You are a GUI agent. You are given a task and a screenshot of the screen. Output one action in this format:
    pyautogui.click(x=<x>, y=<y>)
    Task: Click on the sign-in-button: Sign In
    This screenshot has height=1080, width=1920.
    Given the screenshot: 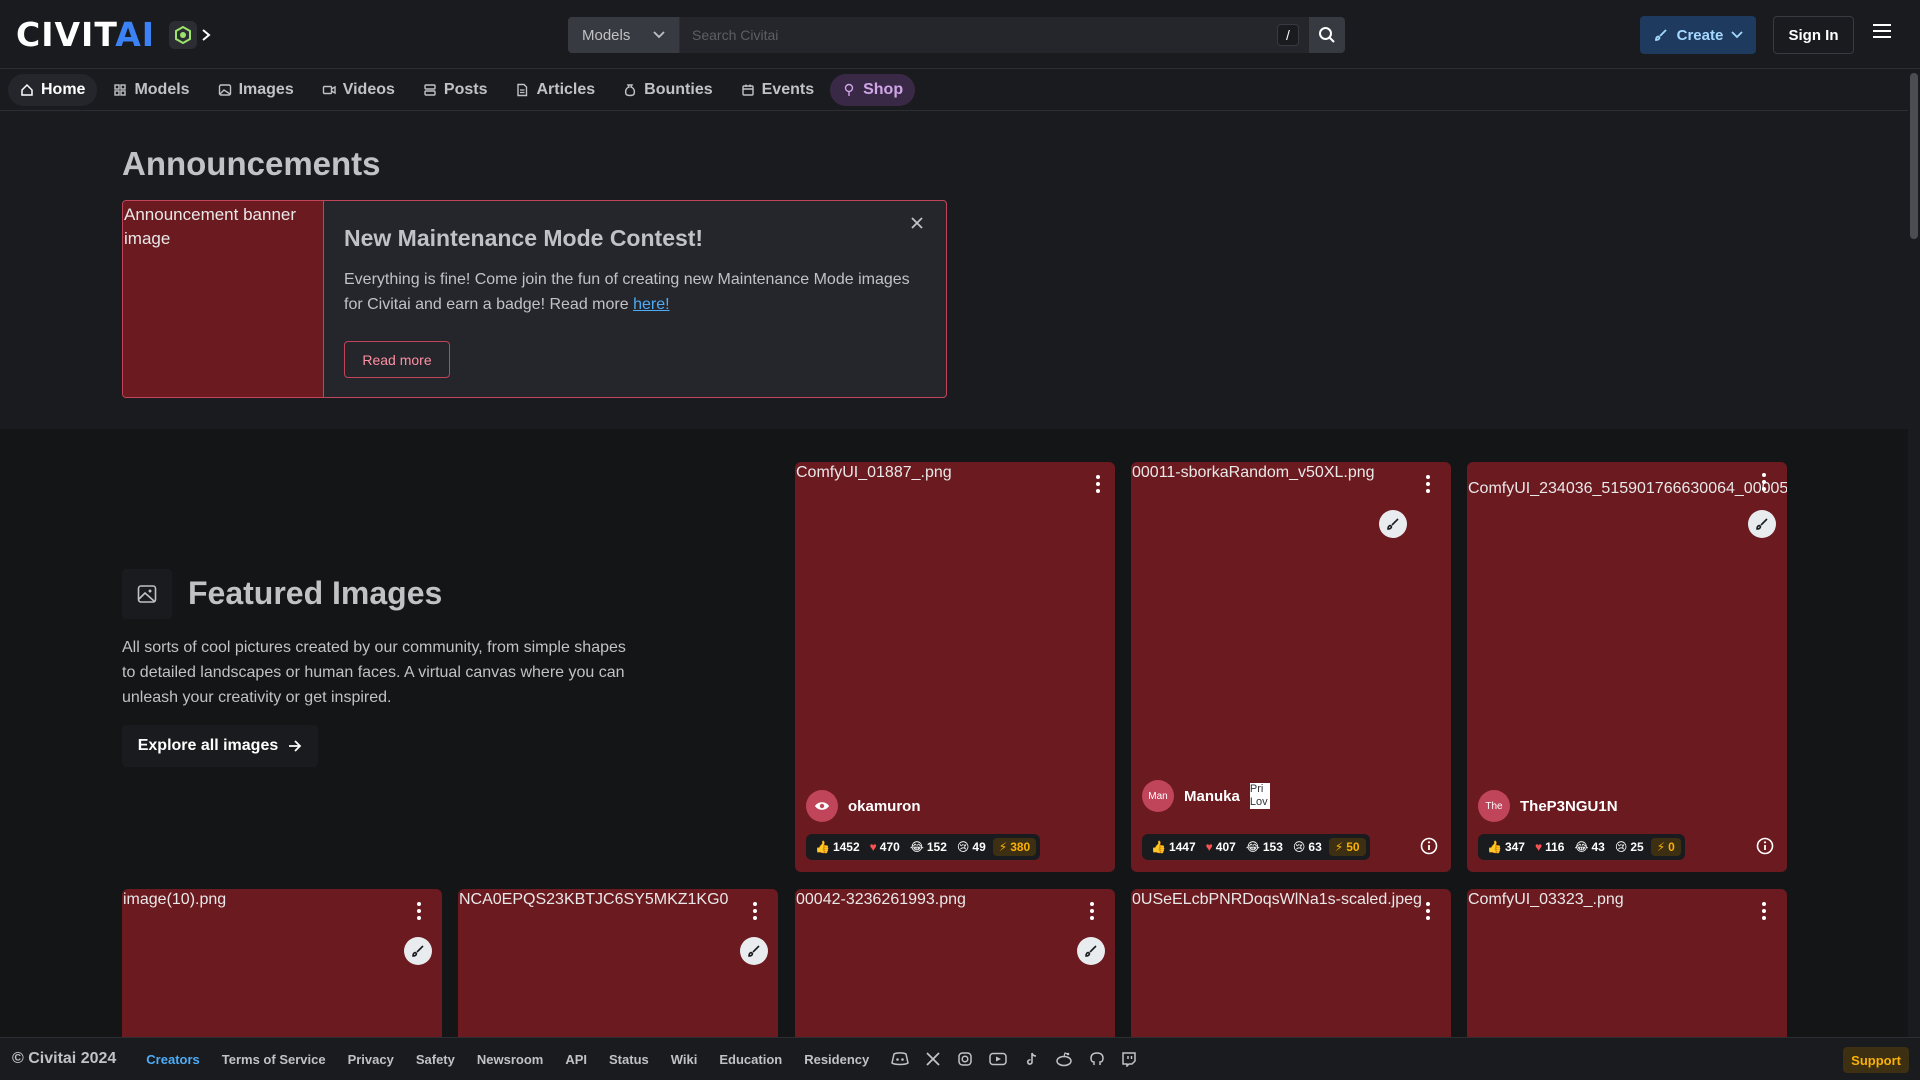 What is the action you would take?
    pyautogui.click(x=1813, y=35)
    